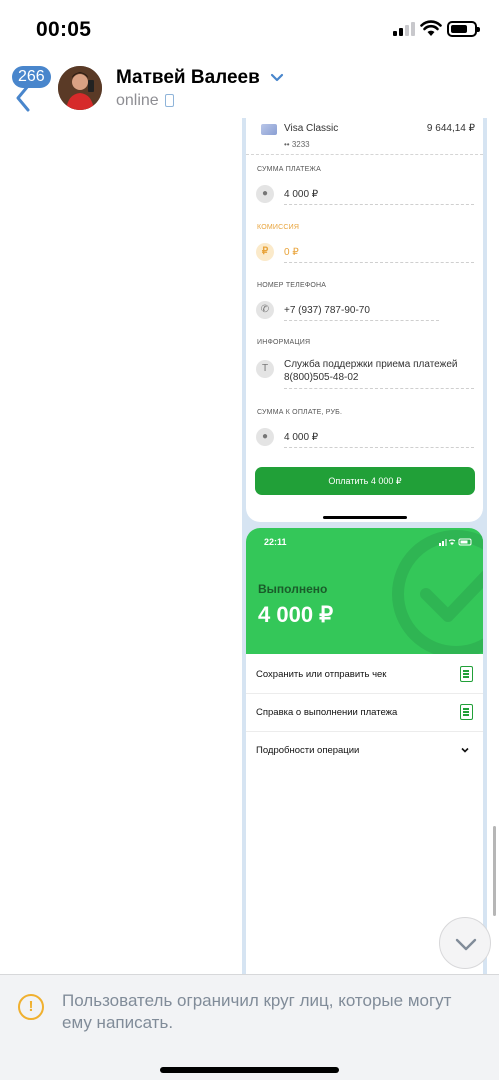 The image size is (499, 1080). Describe the element at coordinates (327, 310) in the screenshot. I see `field-value: +7 (937) 787-90-70` at that location.